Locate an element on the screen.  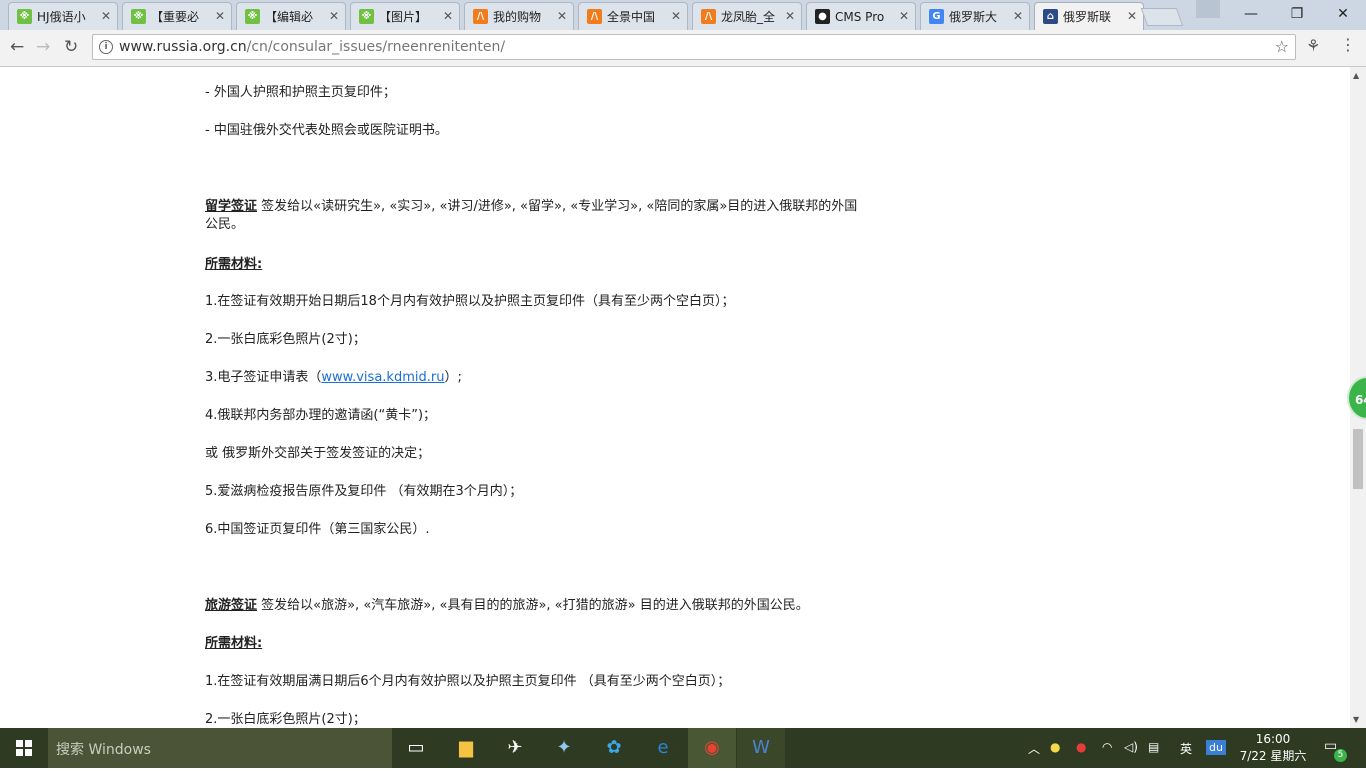
scroll-thumb is located at coordinates (1358, 459).